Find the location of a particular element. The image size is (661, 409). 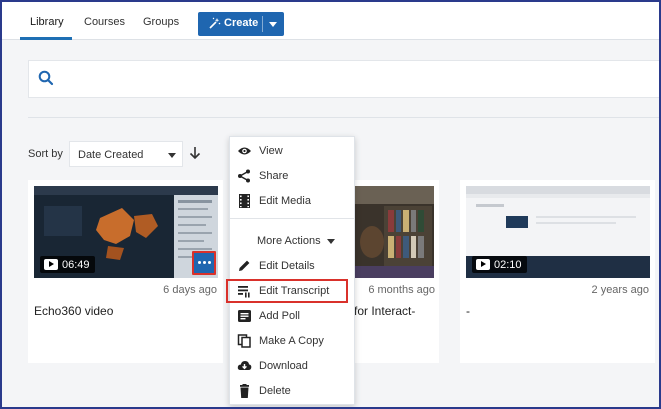

card-title: Echo360 video is located at coordinates (73, 311).